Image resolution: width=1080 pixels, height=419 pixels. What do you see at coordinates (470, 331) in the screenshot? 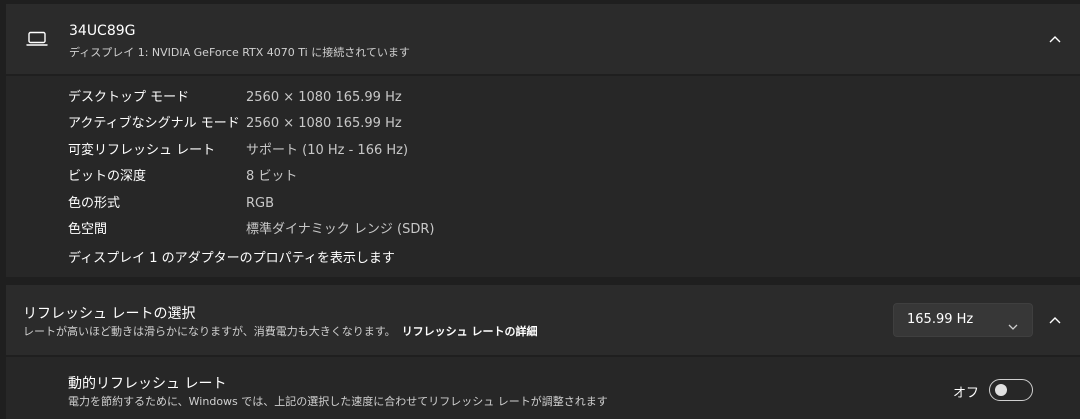
I see `refresh-rate-details-link: リフレッシュ レートの詳細` at bounding box center [470, 331].